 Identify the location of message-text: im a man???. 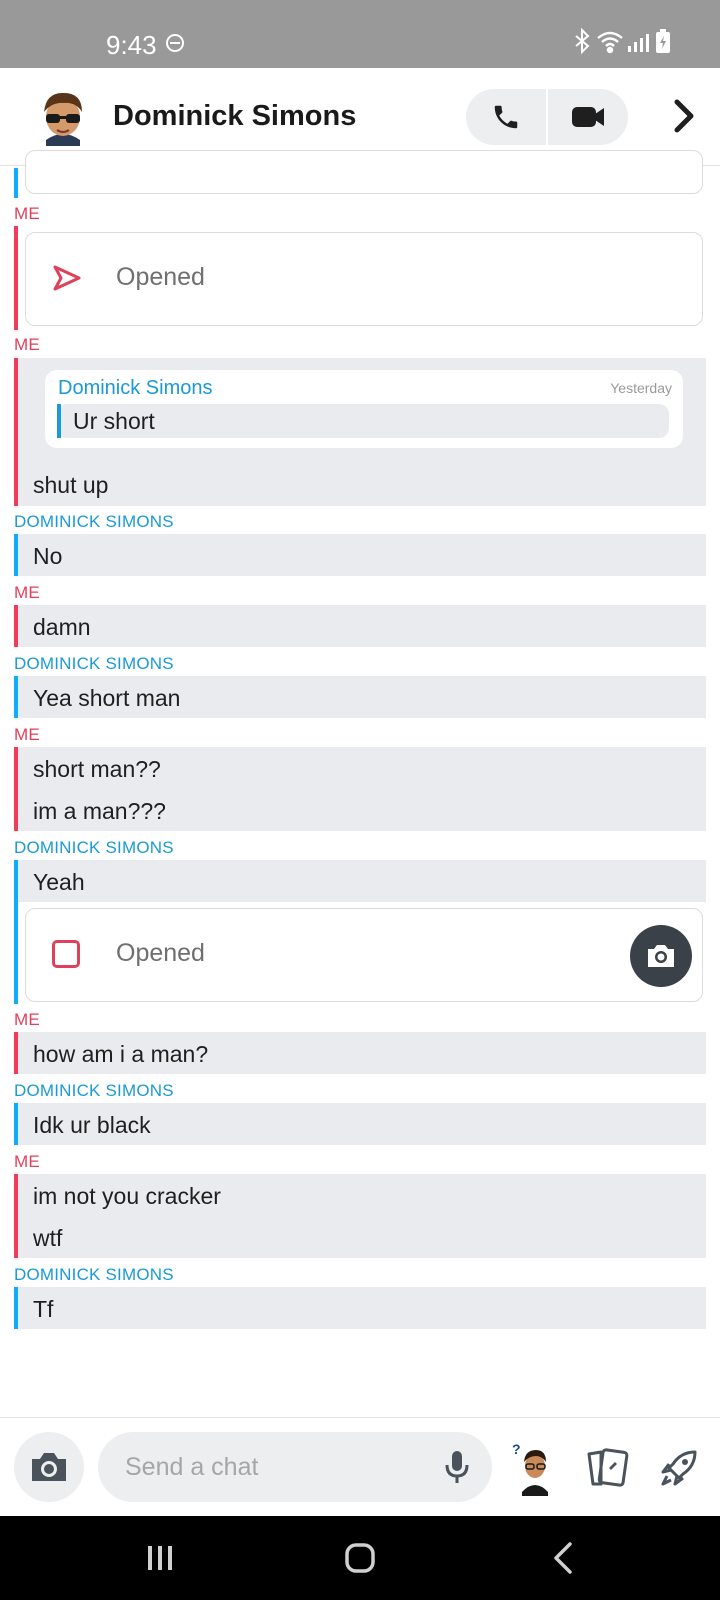
(99, 811).